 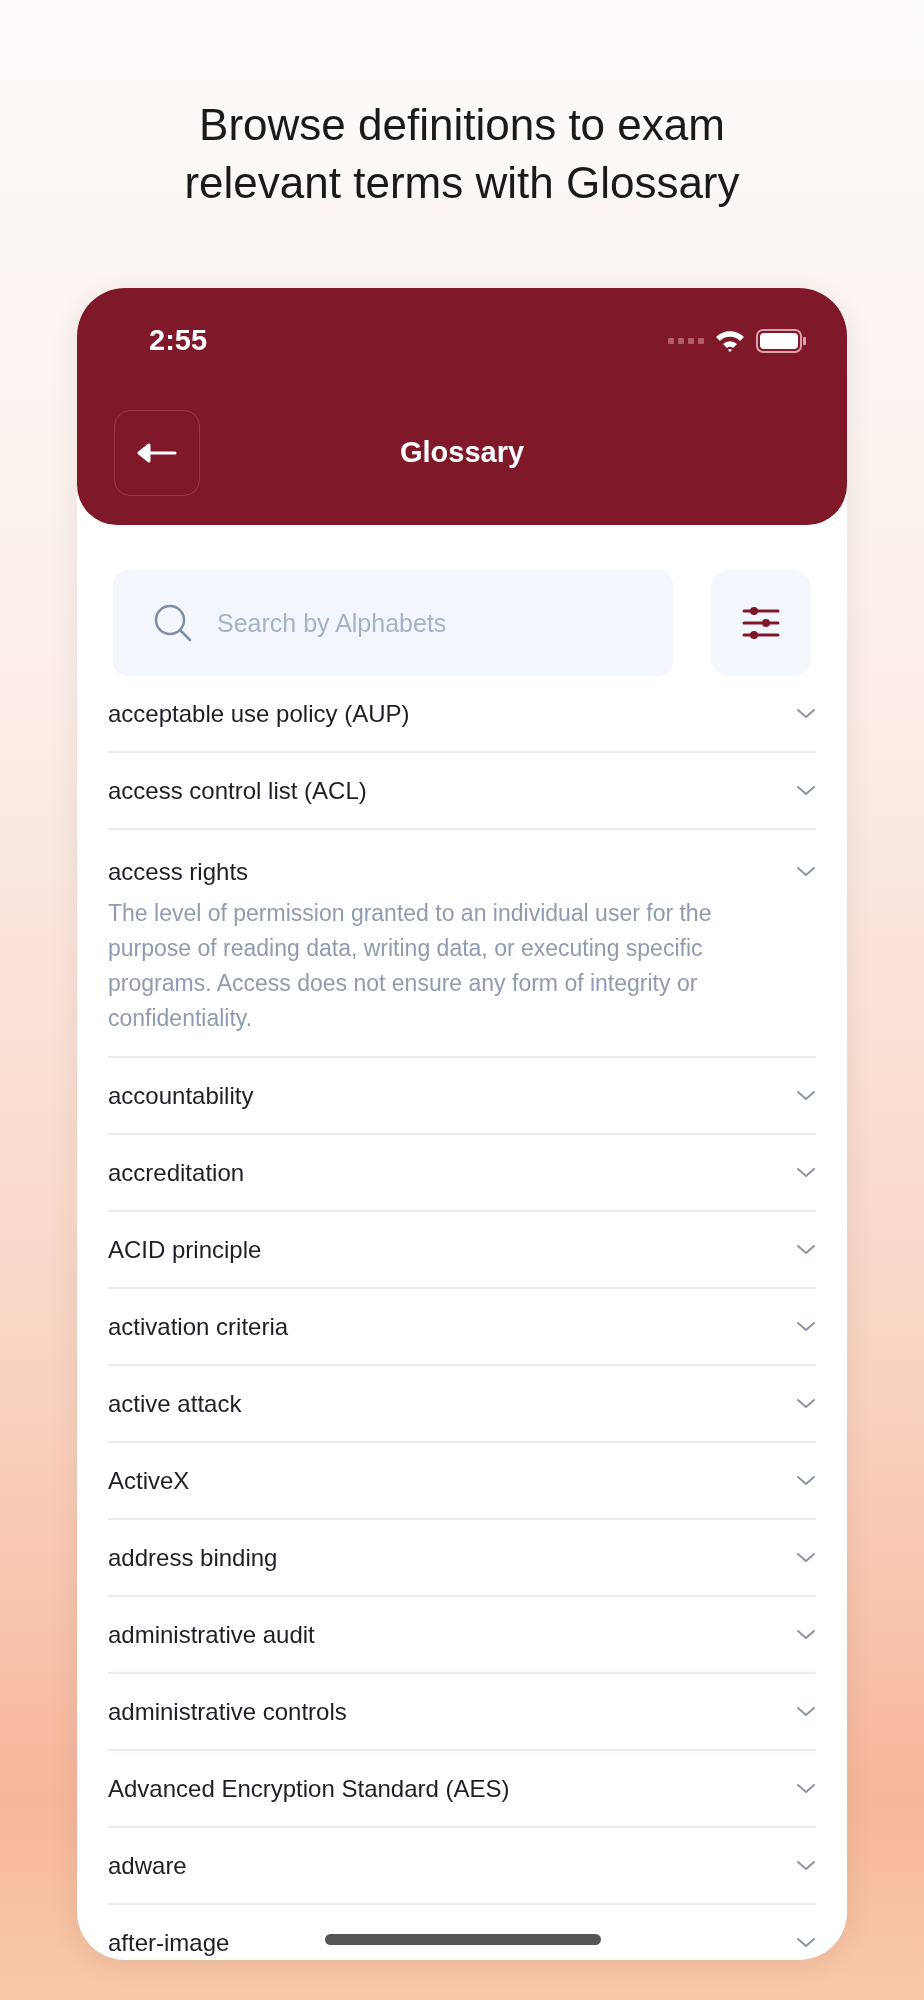 What do you see at coordinates (185, 1249) in the screenshot?
I see `term-title: ACID principle` at bounding box center [185, 1249].